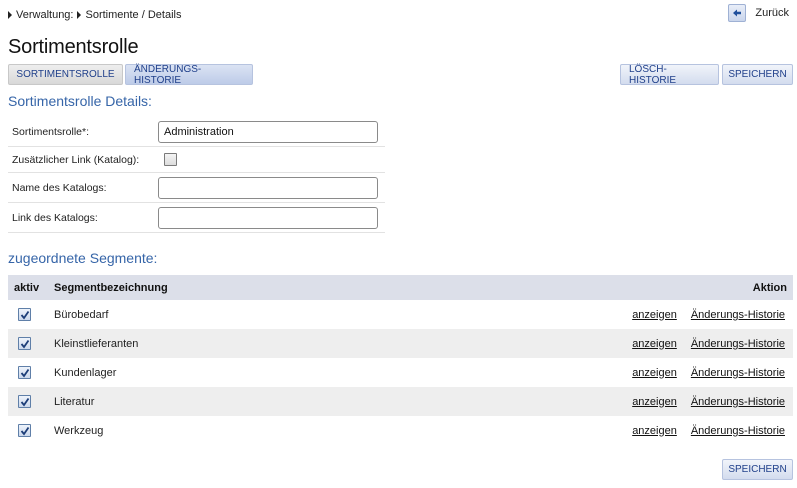  I want to click on breadcrumb-item-sortimente: Sortimente / Details, so click(129, 15).